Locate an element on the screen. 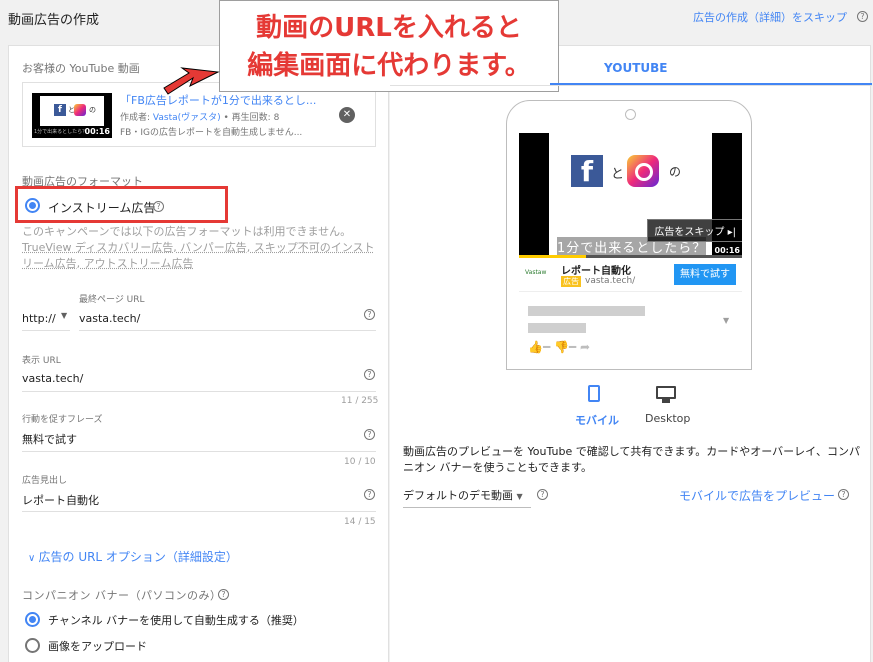 Image resolution: width=873 pixels, height=662 pixels. like-dislike-share-icons: 👍━ 👎━ ➦ is located at coordinates (559, 347).